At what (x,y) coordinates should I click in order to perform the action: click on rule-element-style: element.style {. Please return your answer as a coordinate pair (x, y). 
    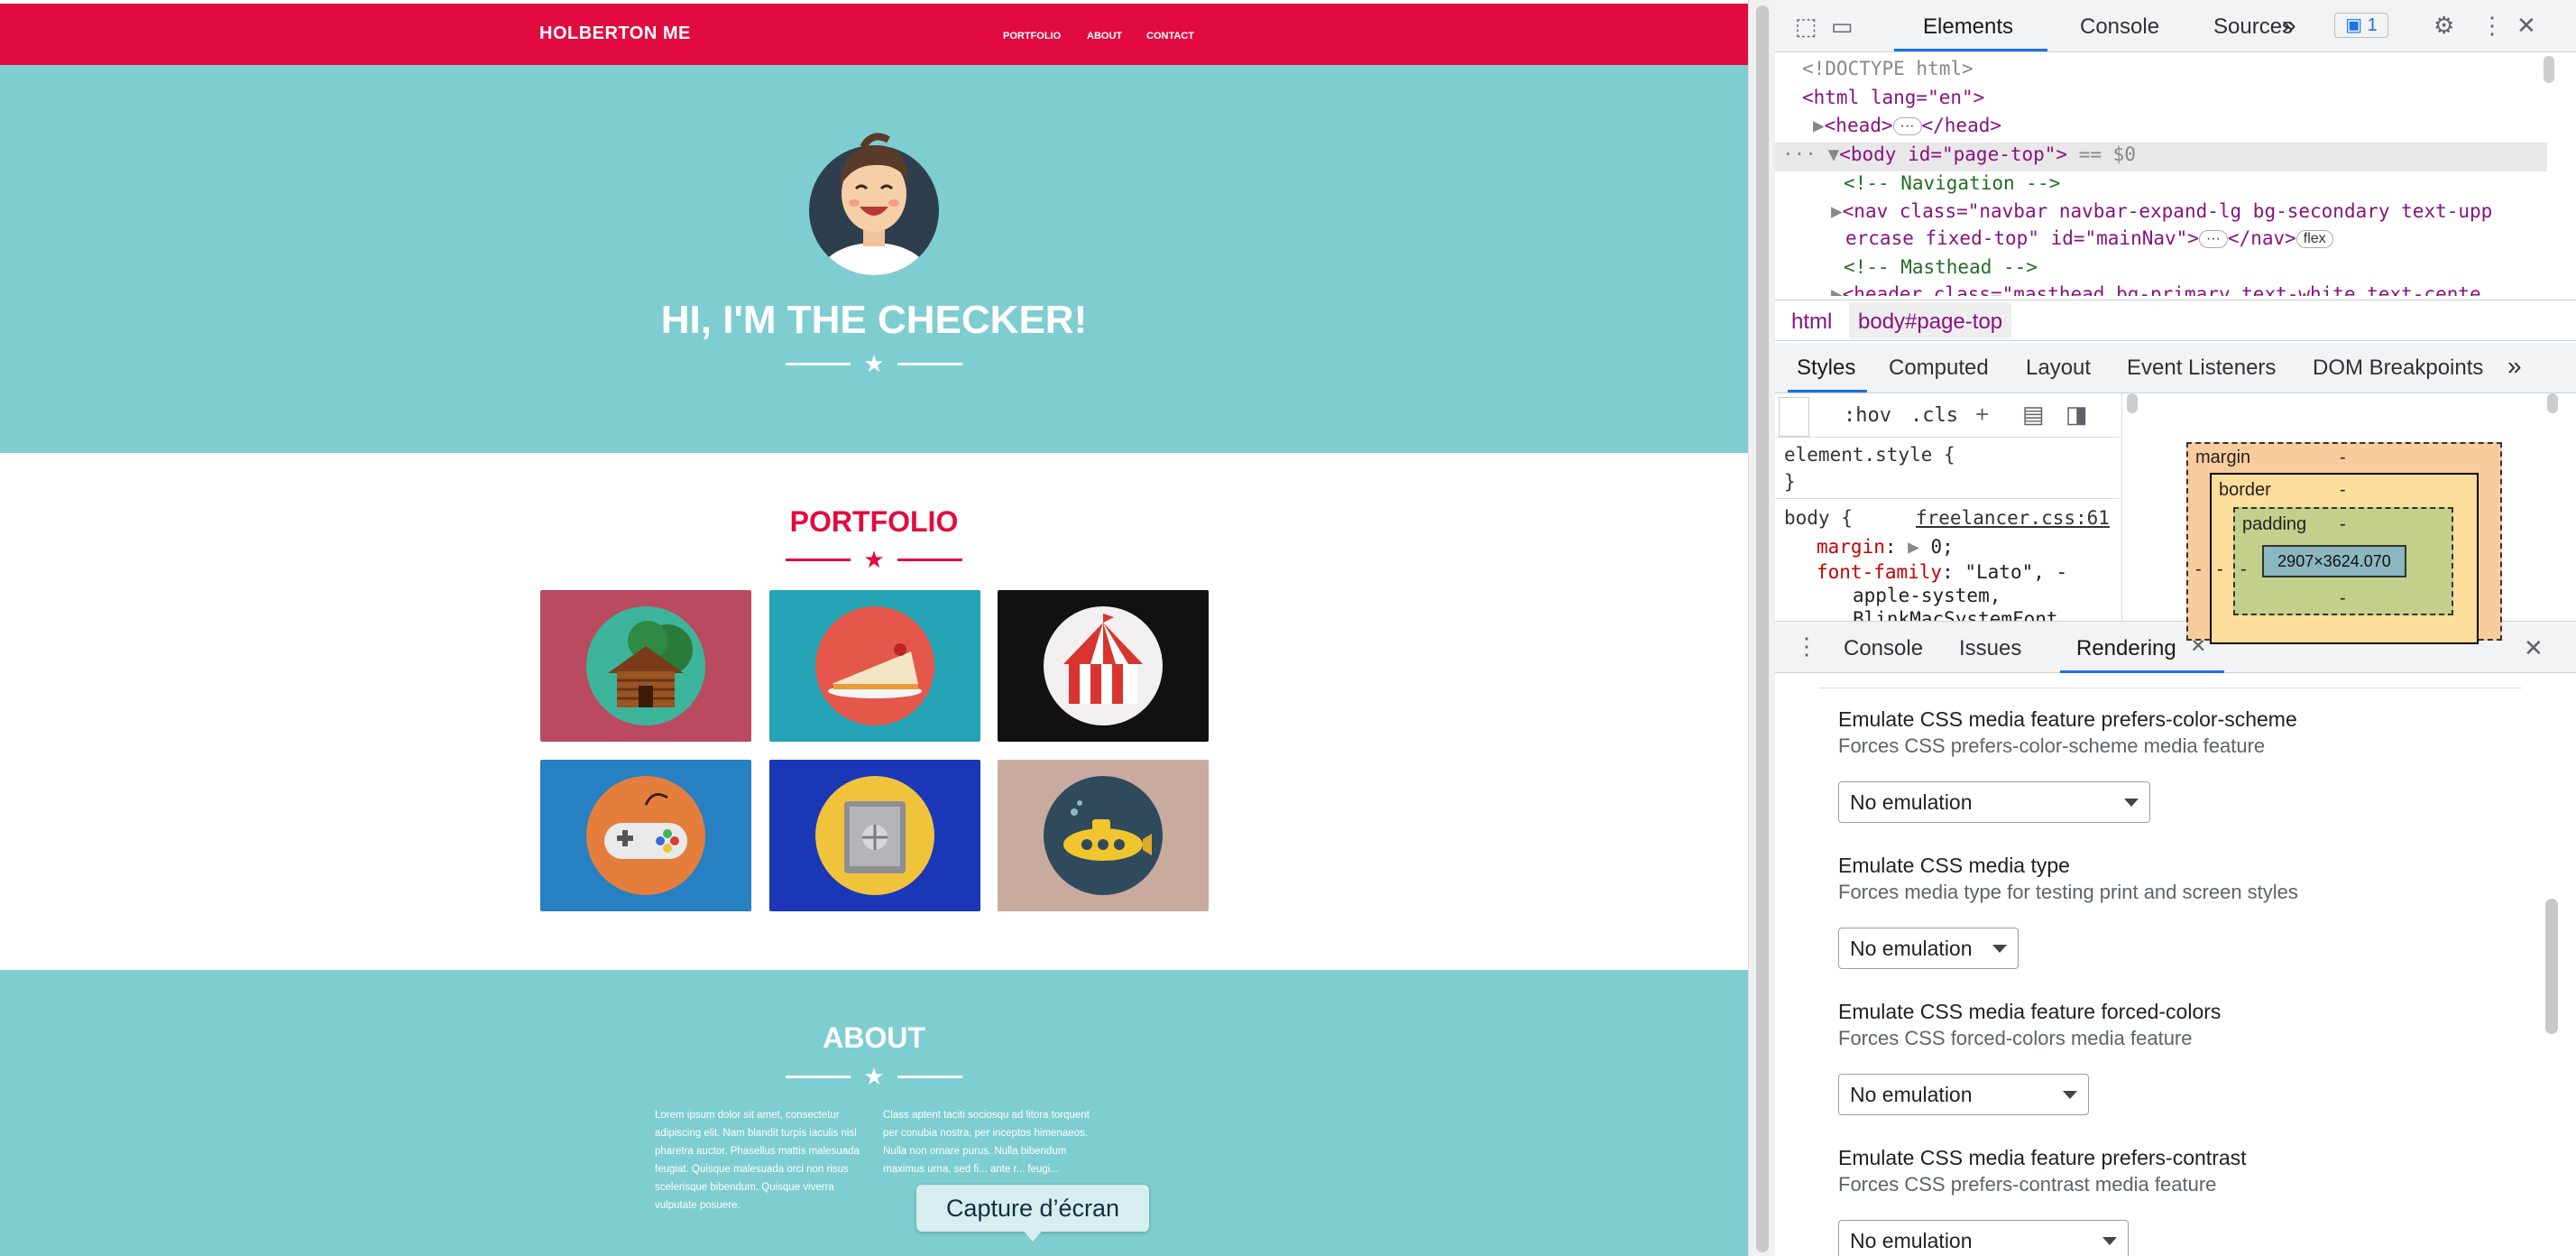
    Looking at the image, I should click on (1869, 455).